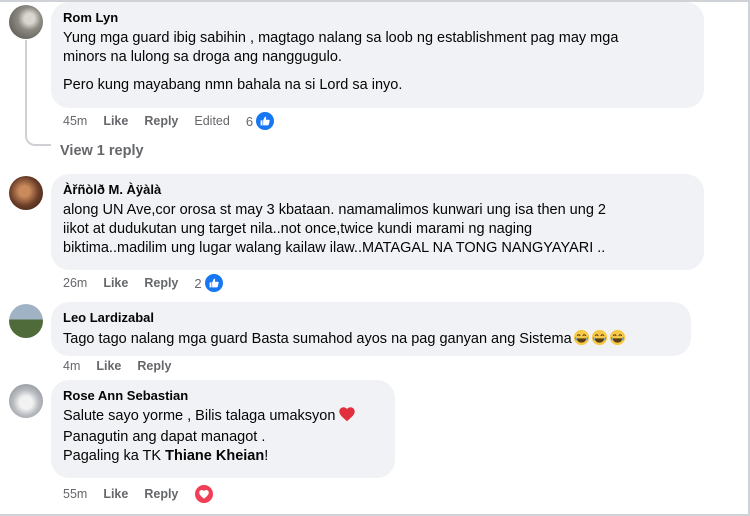 The height and width of the screenshot is (516, 750). I want to click on comment-actions: 55m Like Reply, so click(146, 494).